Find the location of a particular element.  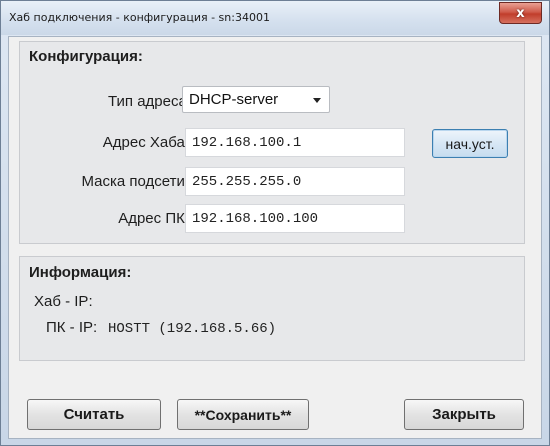

chevron-down-icon is located at coordinates (317, 100).